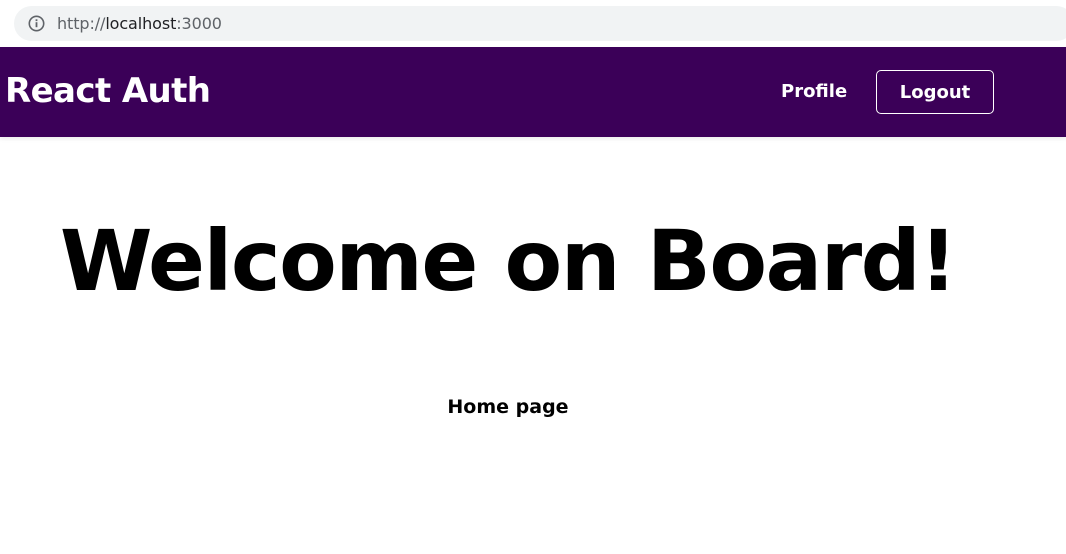 The height and width of the screenshot is (554, 1066). I want to click on url-port: :3000, so click(199, 23).